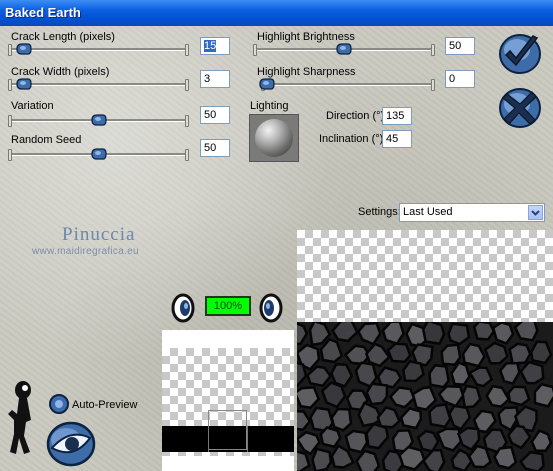 The width and height of the screenshot is (553, 471). Describe the element at coordinates (425, 276) in the screenshot. I see `before-preview` at that location.